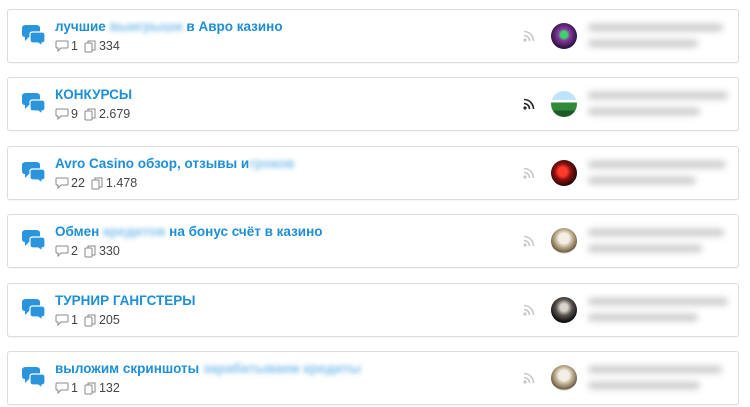 This screenshot has width=750, height=407. I want to click on title-text: КОНКУРСЫ, so click(94, 94).